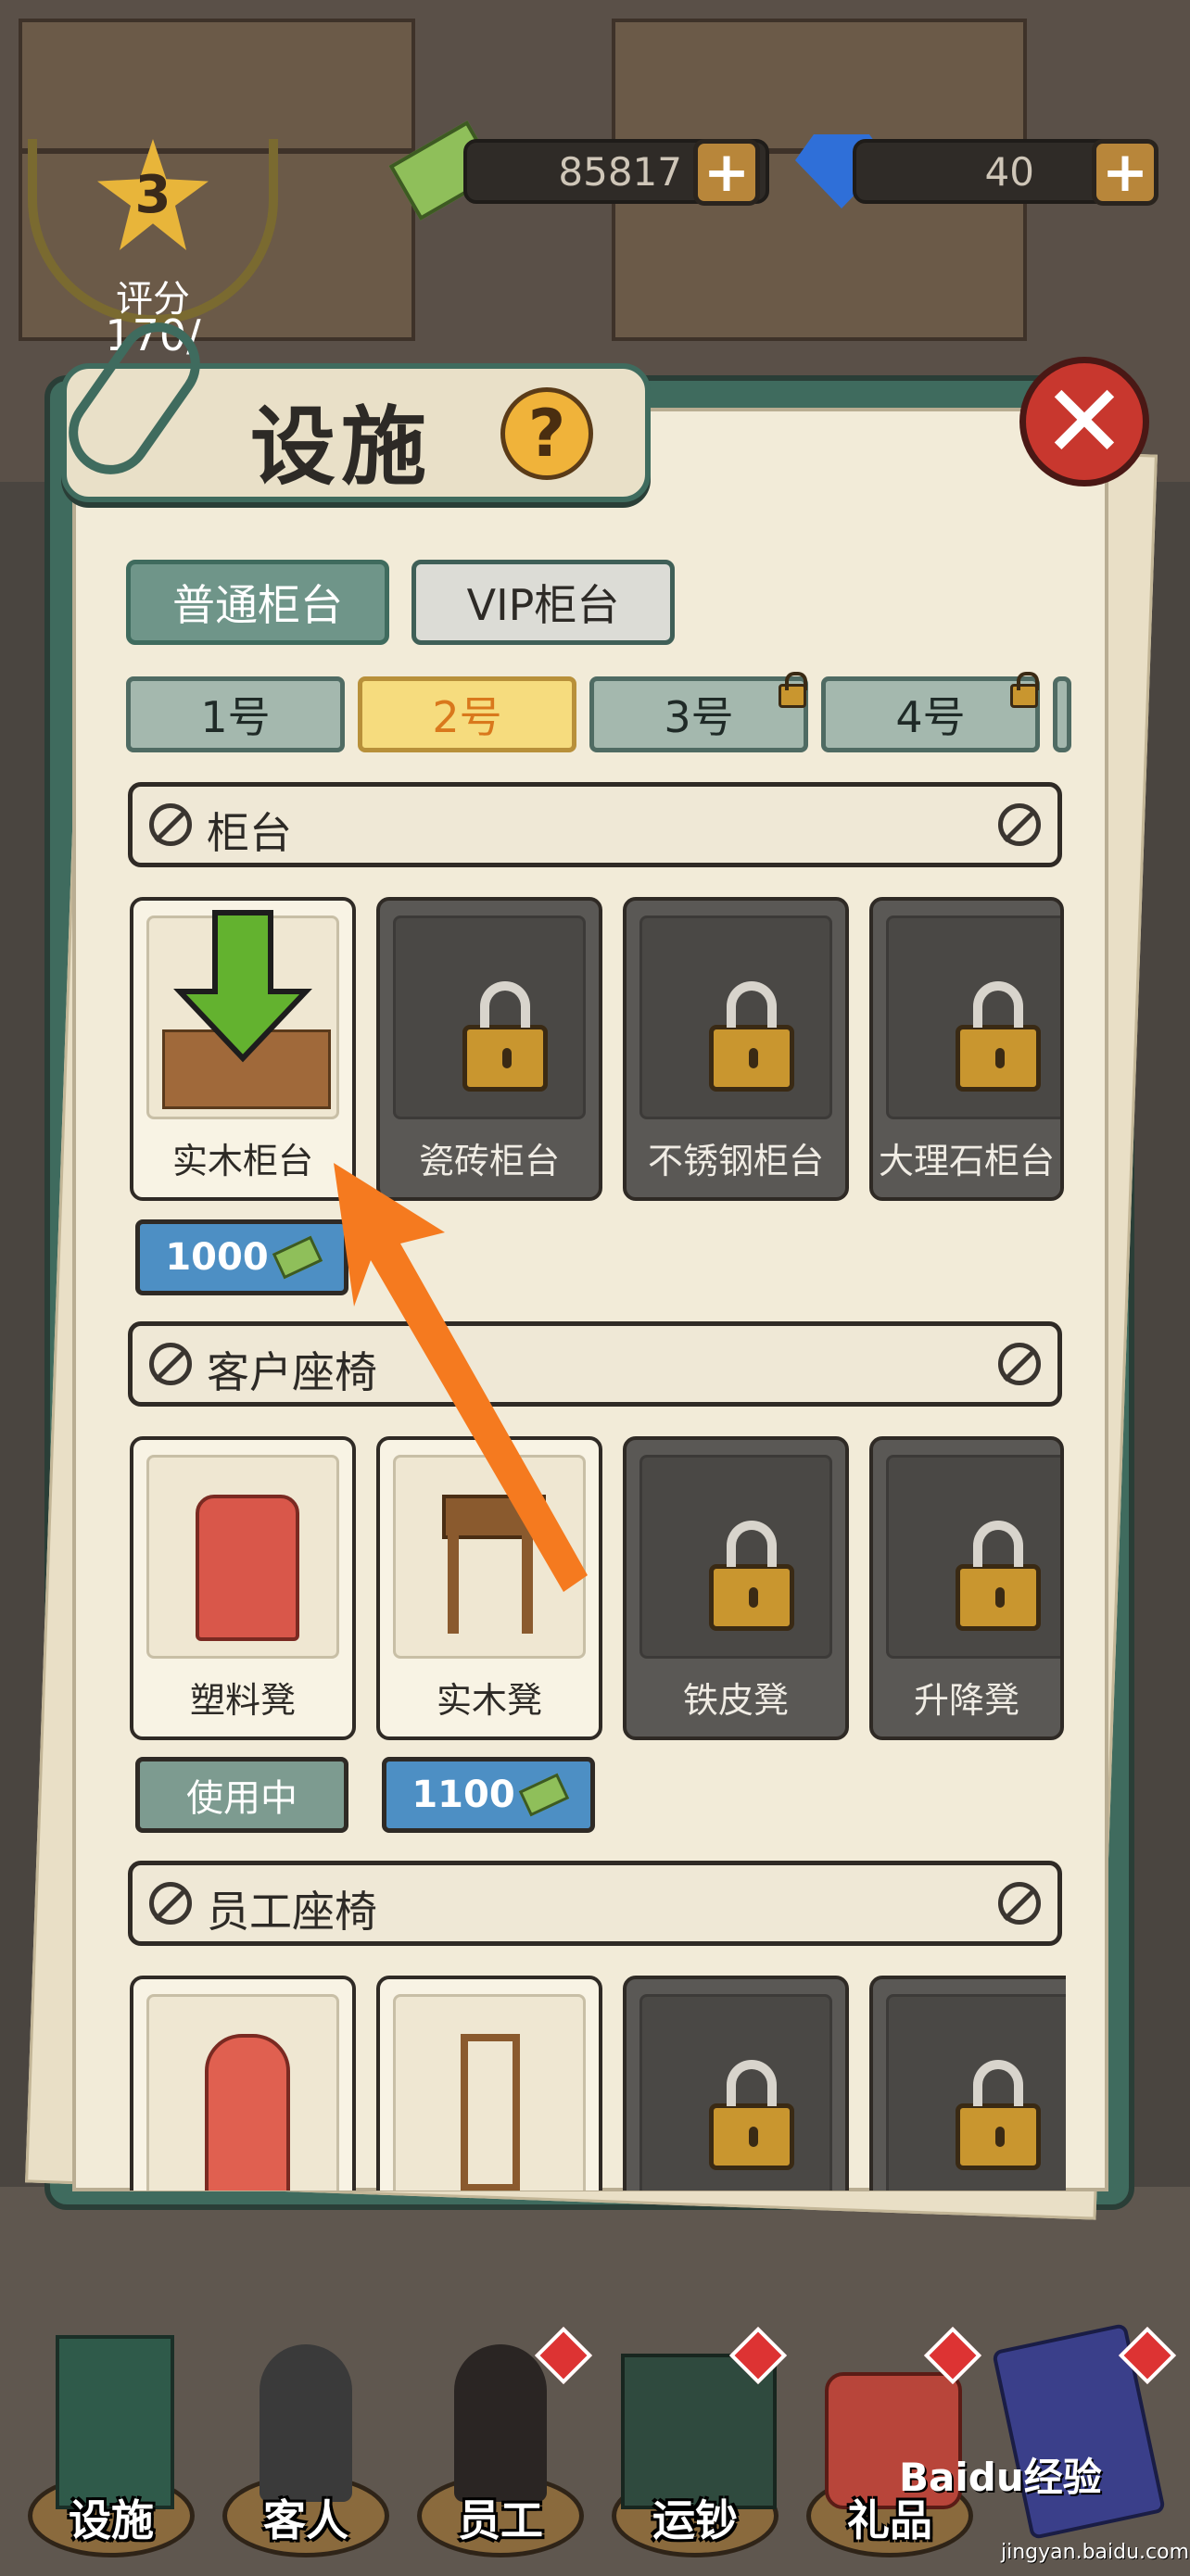 This screenshot has width=1190, height=2576. I want to click on section-header-customer-chairs: 客户座椅, so click(595, 1364).